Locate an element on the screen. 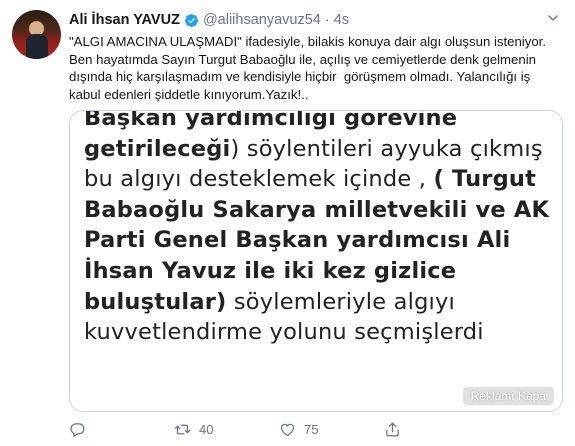  media-line: getirileceği) söylentileri ayyuka çıkmış is located at coordinates (319, 149).